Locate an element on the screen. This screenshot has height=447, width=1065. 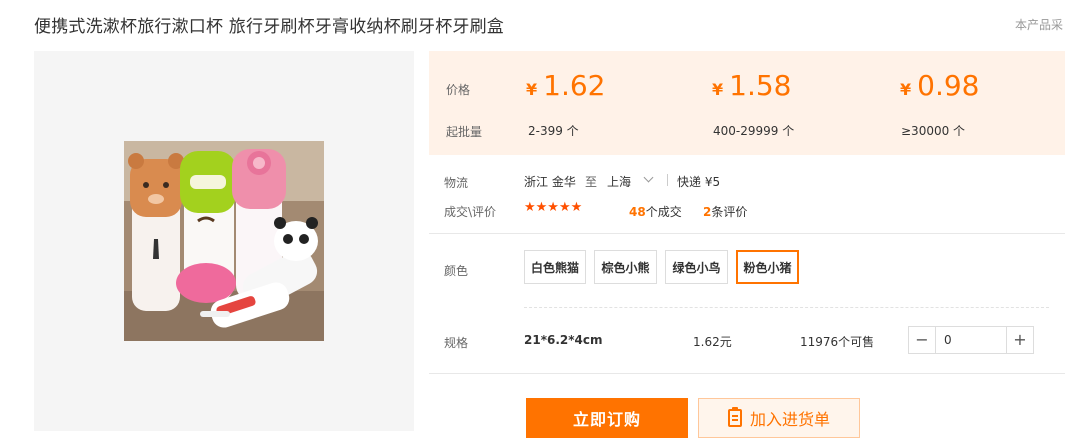
clipboard-icon is located at coordinates (734, 417).